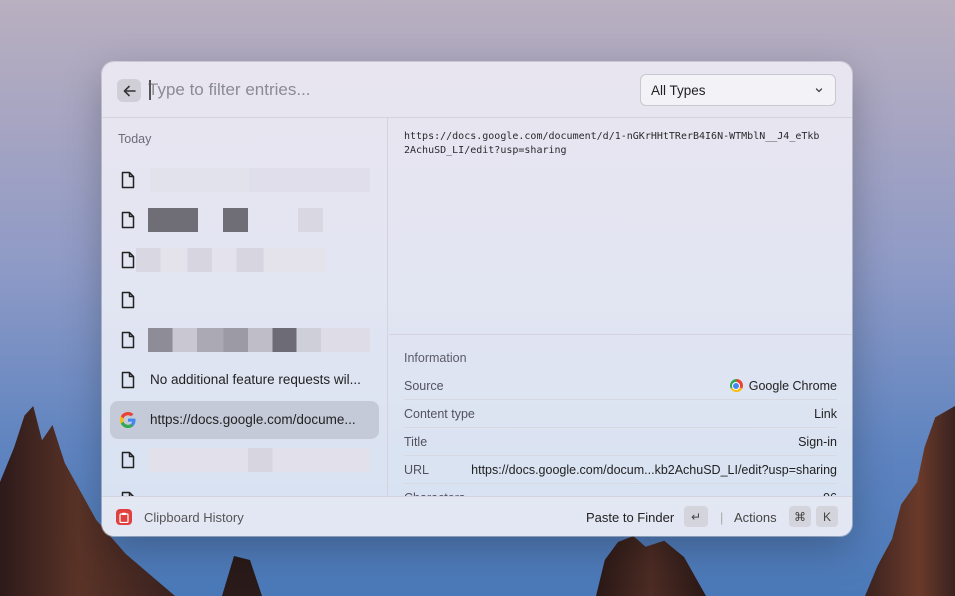 Image resolution: width=955 pixels, height=596 pixels. I want to click on chevron-down-icon, so click(819, 90).